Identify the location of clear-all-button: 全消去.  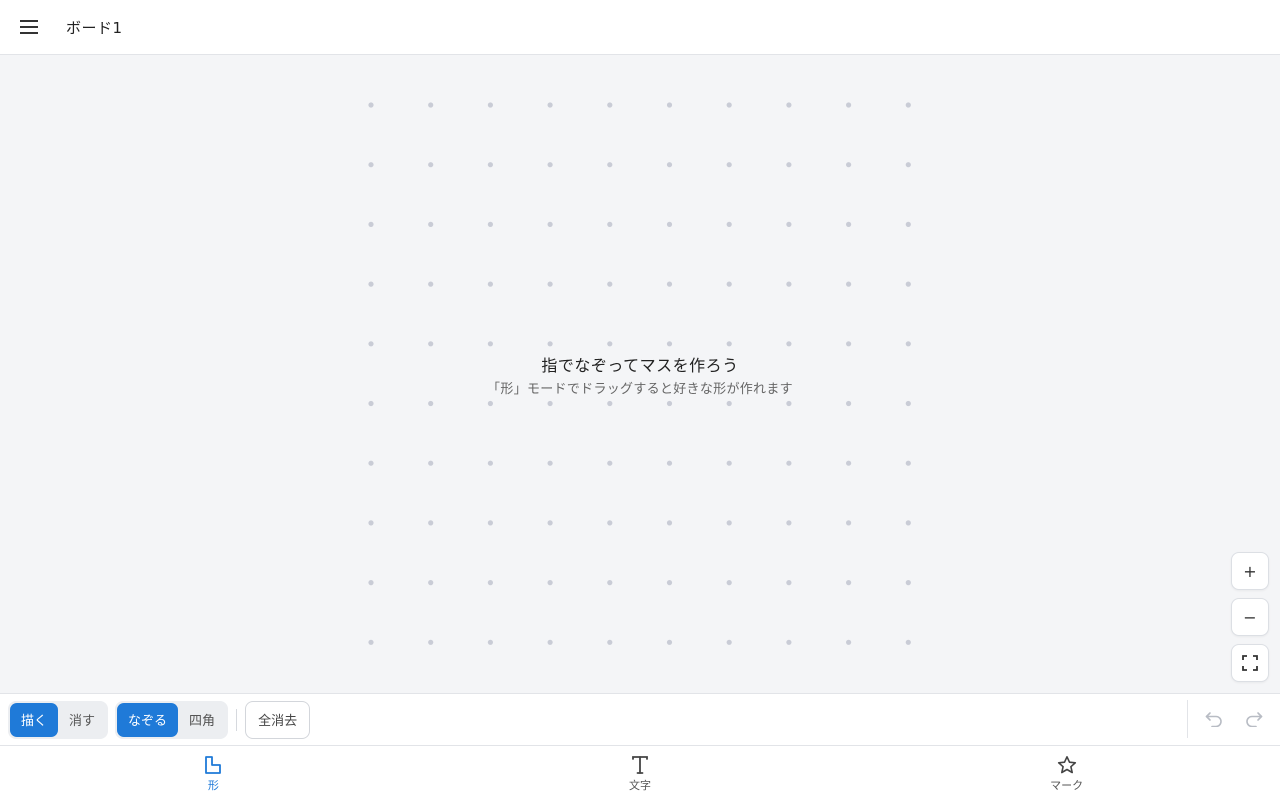
(278, 719).